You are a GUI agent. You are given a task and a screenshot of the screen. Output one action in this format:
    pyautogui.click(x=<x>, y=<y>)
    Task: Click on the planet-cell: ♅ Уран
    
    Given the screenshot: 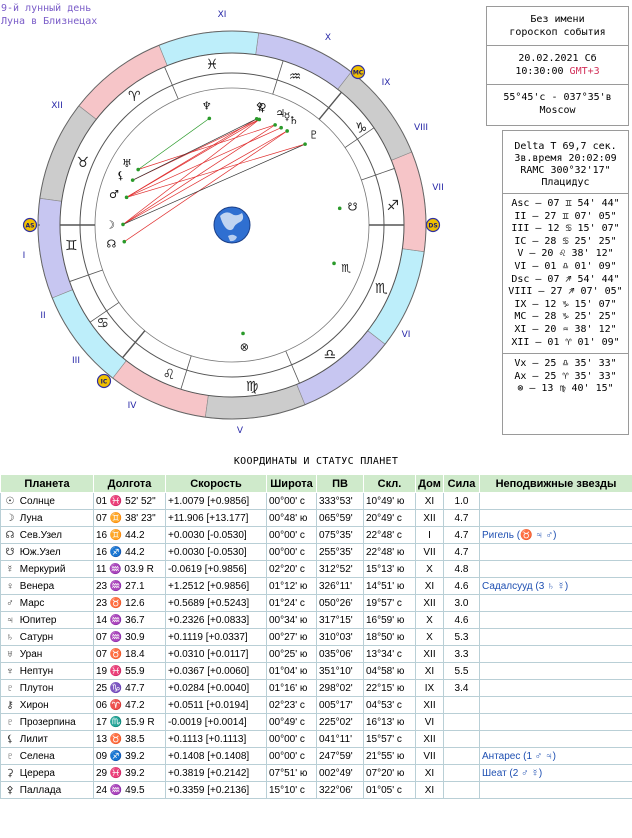 What is the action you would take?
    pyautogui.click(x=47, y=654)
    